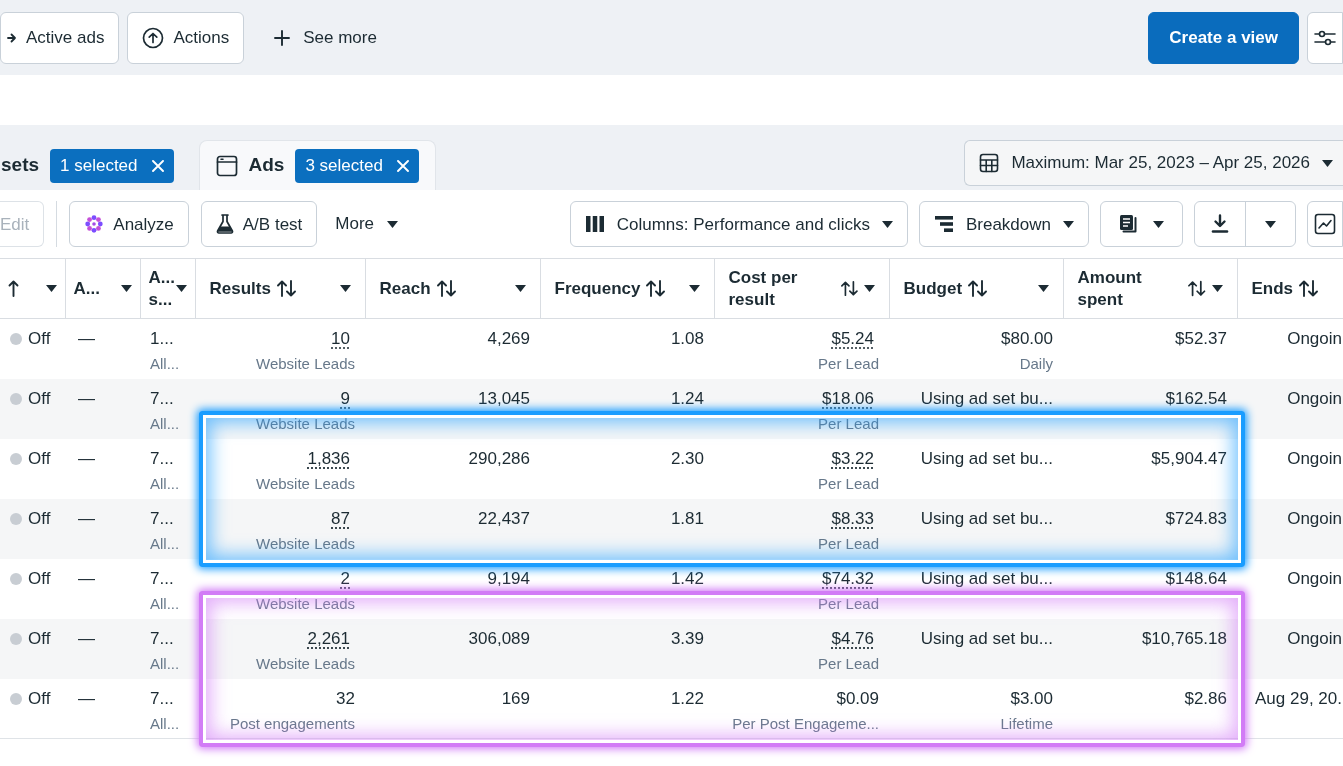  I want to click on filter-button: Actions, so click(186, 37).